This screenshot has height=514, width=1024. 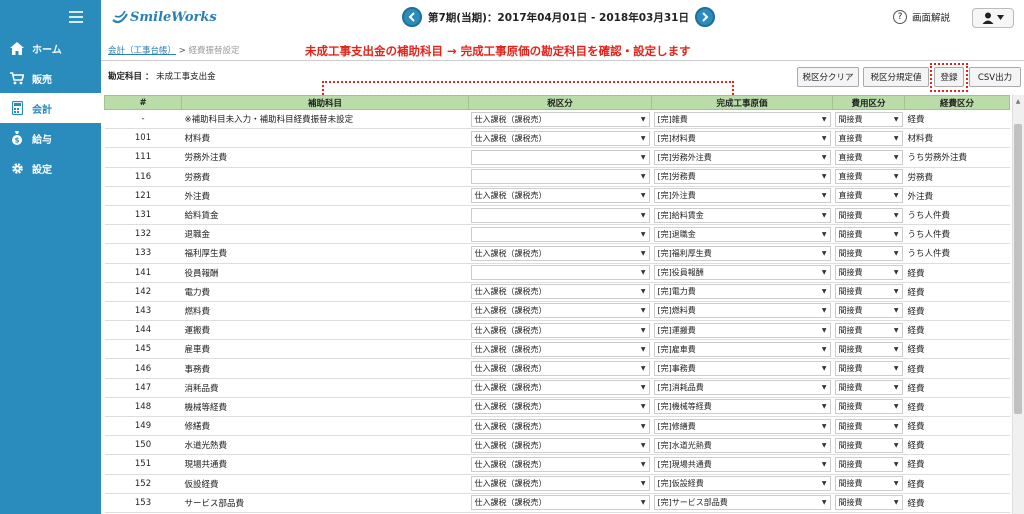 I want to click on completed-cost-select: [完]修繕費 ▼, so click(x=742, y=426).